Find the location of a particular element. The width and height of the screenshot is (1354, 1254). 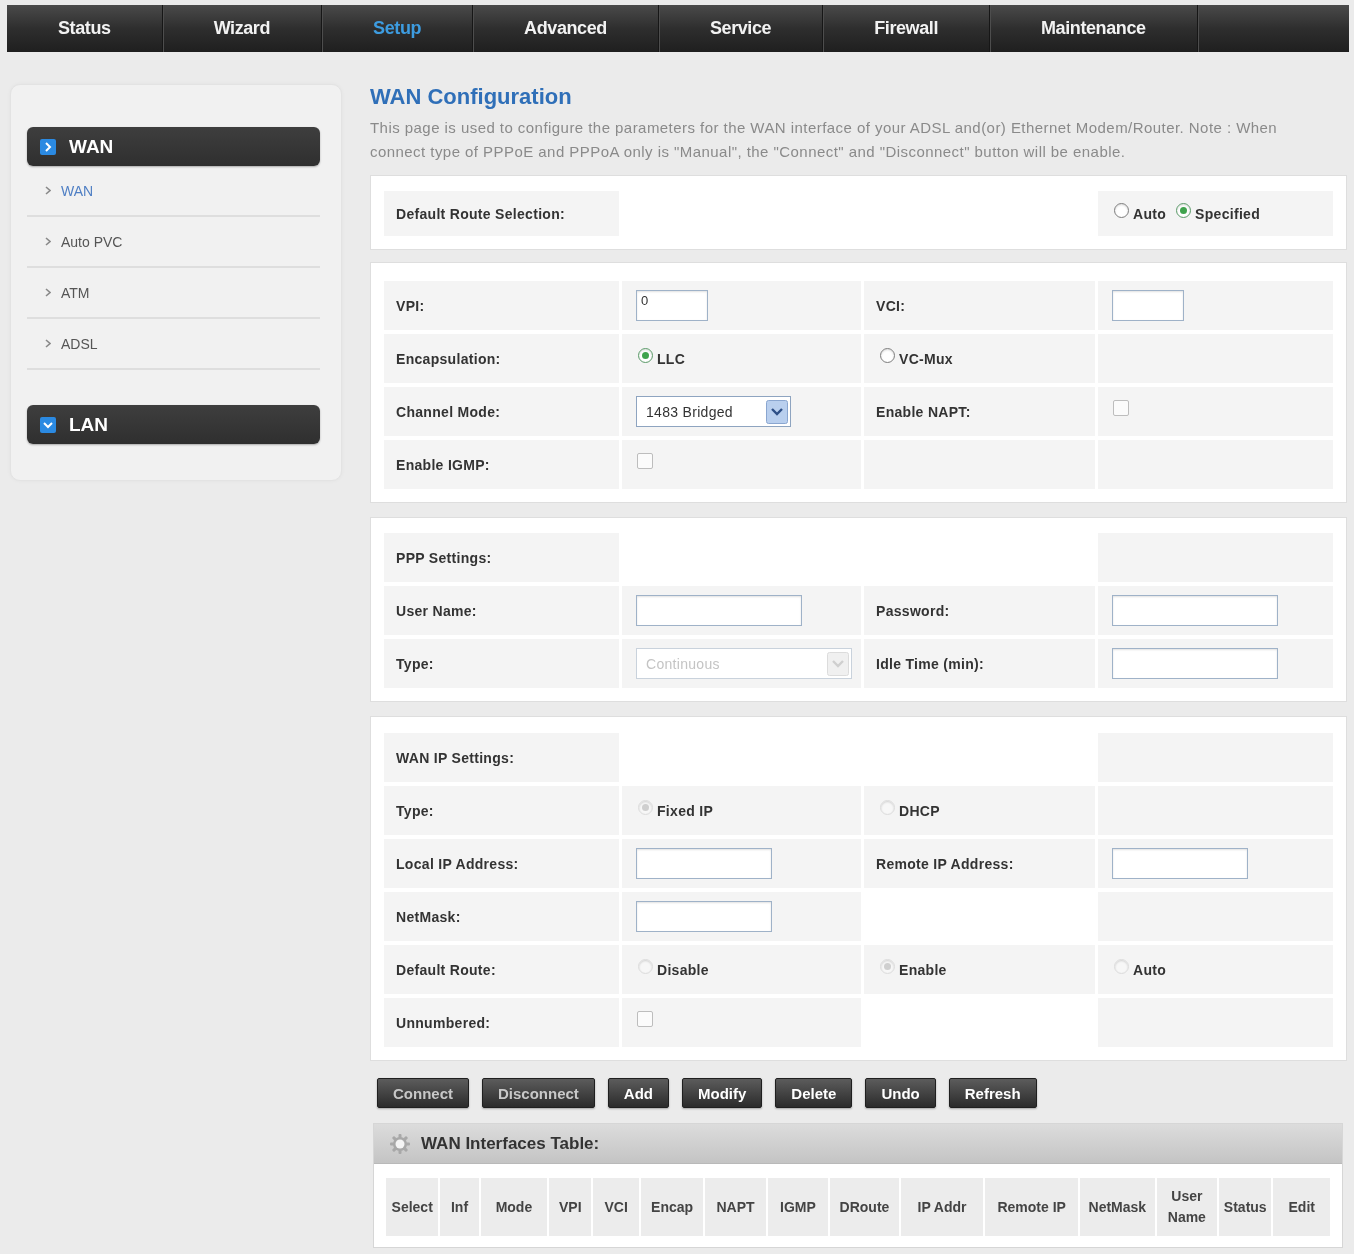

column-header: VPI is located at coordinates (570, 1207).